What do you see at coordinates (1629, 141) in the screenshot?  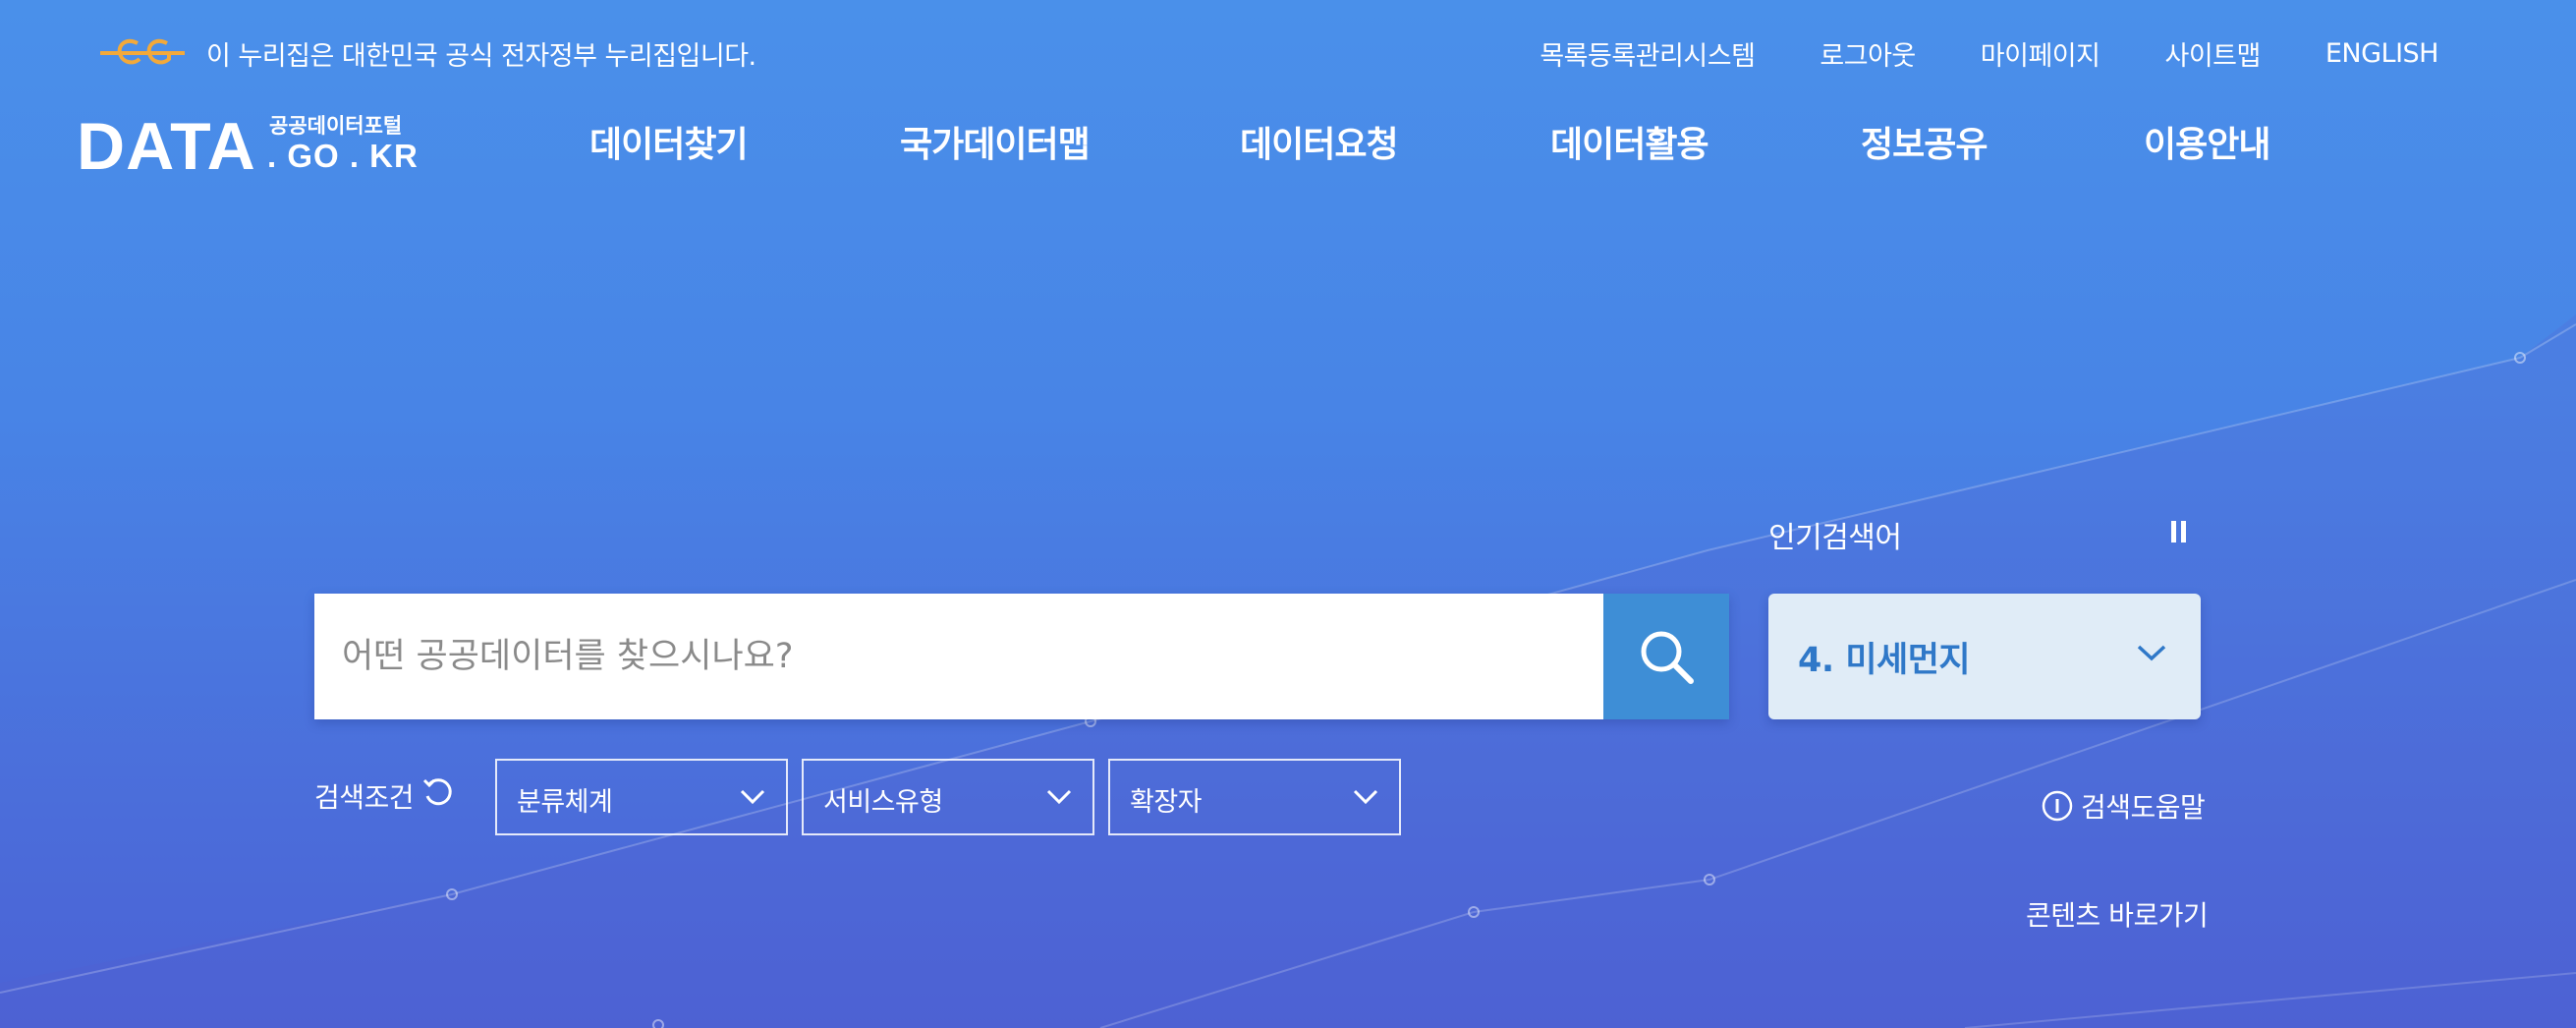 I see `nav-data-utilization: 데이터활용` at bounding box center [1629, 141].